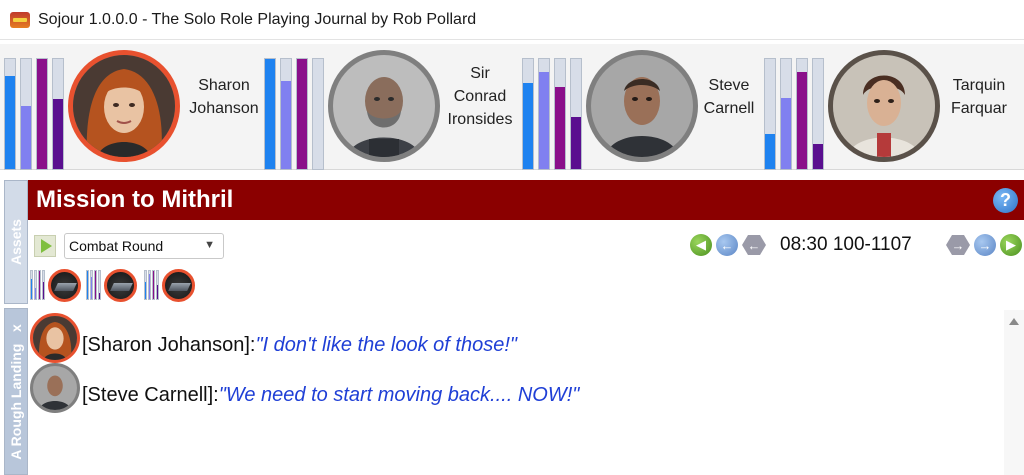 This screenshot has height=475, width=1024. I want to click on scroll-up-icon, so click(1014, 321).